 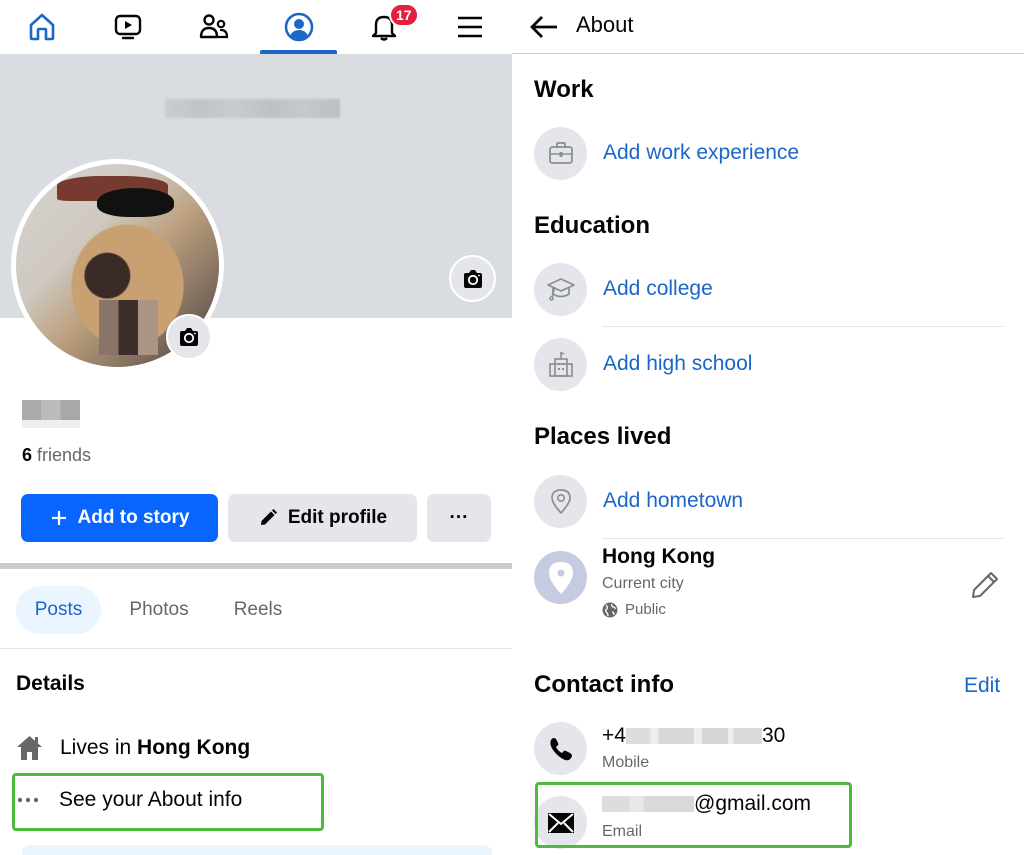 I want to click on friends-icon, so click(x=214, y=26).